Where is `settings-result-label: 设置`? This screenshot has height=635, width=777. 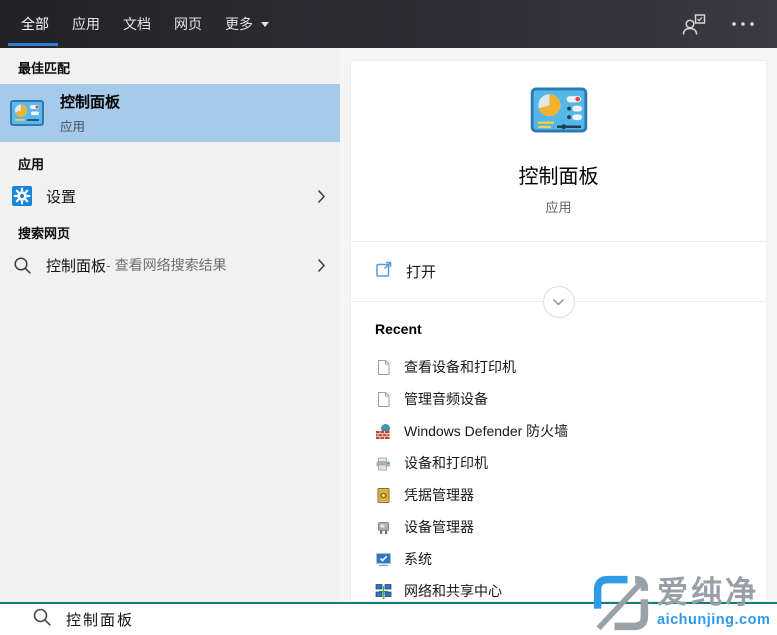 settings-result-label: 设置 is located at coordinates (61, 197).